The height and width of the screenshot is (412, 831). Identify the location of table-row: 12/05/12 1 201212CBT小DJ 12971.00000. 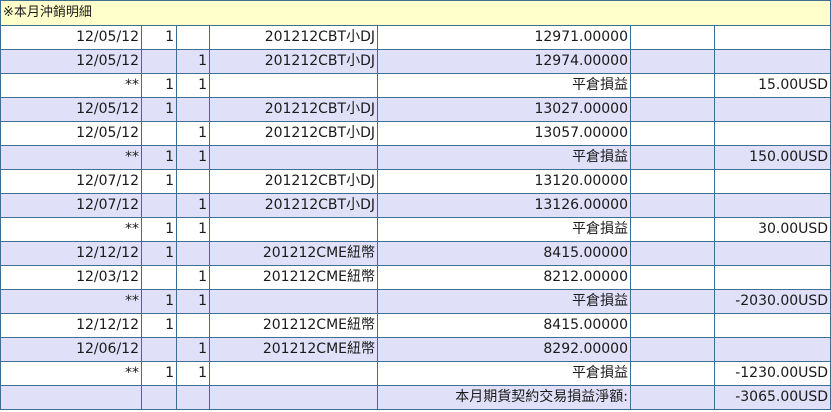
(415, 37).